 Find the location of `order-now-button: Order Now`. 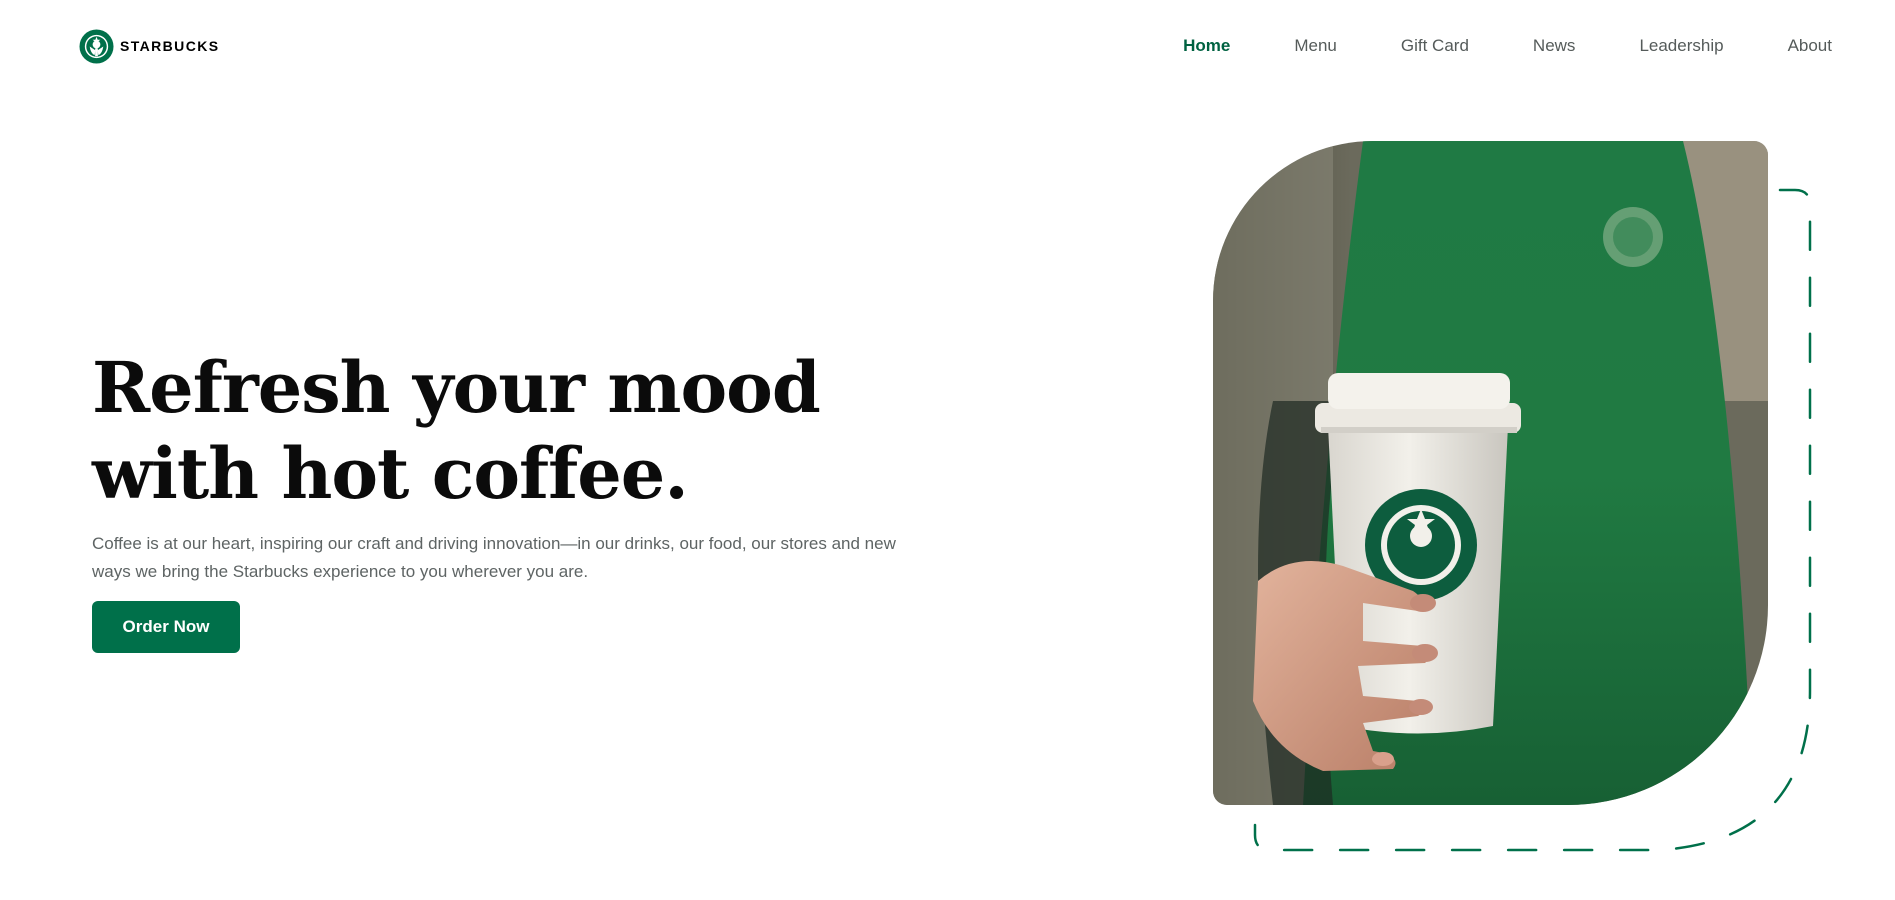

order-now-button: Order Now is located at coordinates (166, 627).